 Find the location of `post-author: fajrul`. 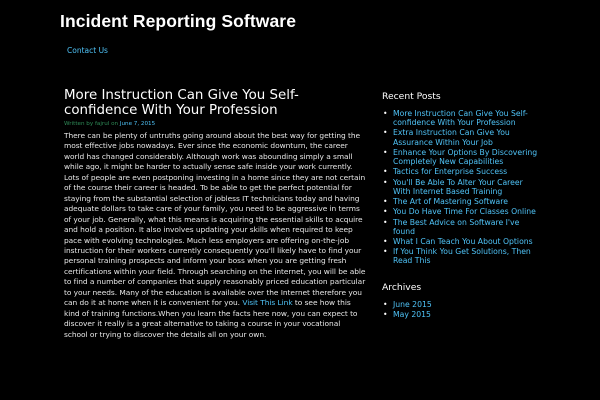

post-author: fajrul is located at coordinates (102, 124).